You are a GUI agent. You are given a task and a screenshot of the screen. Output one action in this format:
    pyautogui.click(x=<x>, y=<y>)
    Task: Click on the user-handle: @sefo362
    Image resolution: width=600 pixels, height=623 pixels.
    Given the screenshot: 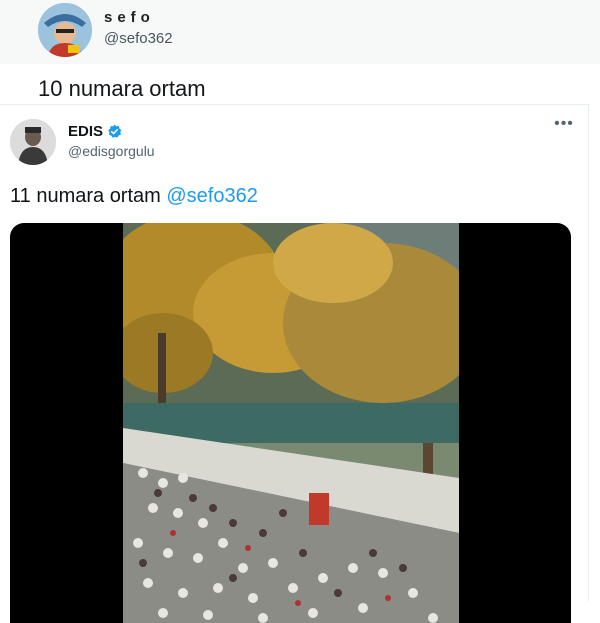 What is the action you would take?
    pyautogui.click(x=138, y=38)
    